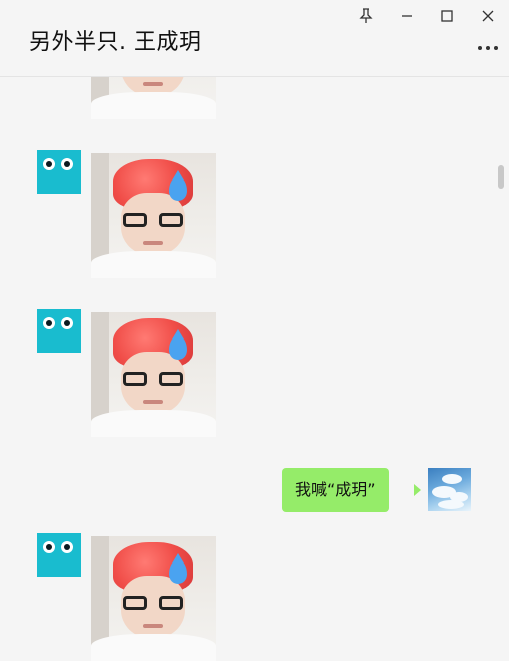 Image resolution: width=509 pixels, height=661 pixels. What do you see at coordinates (335, 490) in the screenshot?
I see `my-message-bubble: 我喊“成玥”` at bounding box center [335, 490].